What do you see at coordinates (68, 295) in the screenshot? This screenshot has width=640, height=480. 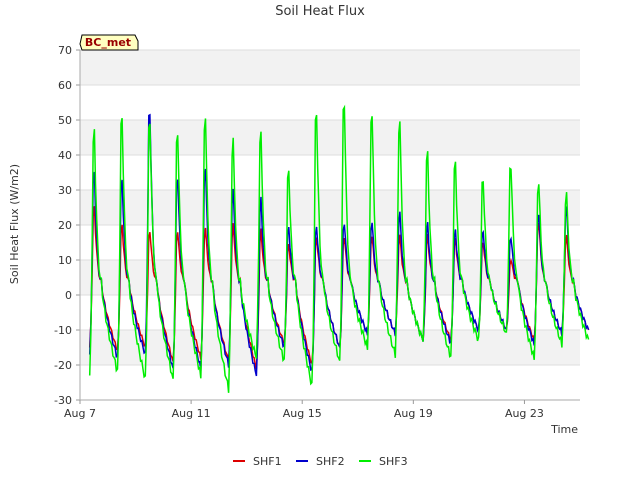 I see `y-tick-label: 0` at bounding box center [68, 295].